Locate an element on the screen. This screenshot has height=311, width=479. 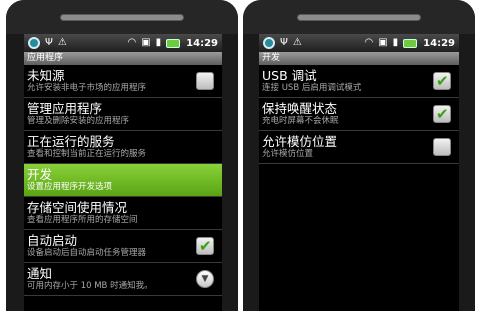
setting-notify: 通知 可用内存小于 10 MB 时通知我。 ▼ is located at coordinates (123, 279).